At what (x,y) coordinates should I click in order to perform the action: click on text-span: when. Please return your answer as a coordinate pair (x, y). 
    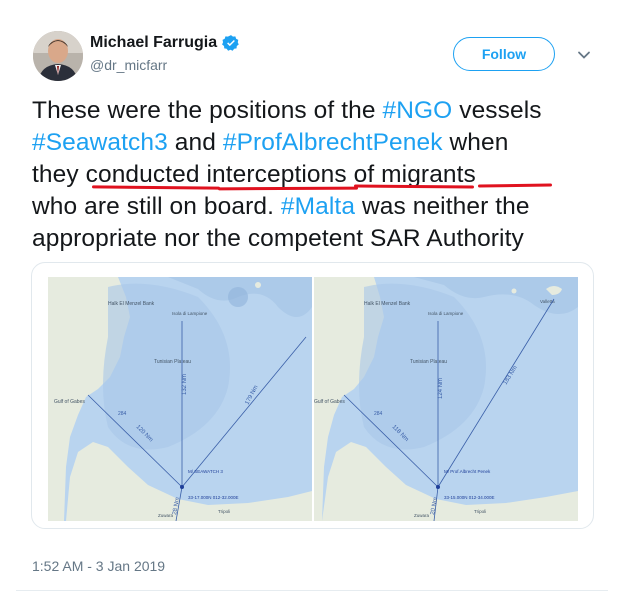
    Looking at the image, I should click on (475, 142).